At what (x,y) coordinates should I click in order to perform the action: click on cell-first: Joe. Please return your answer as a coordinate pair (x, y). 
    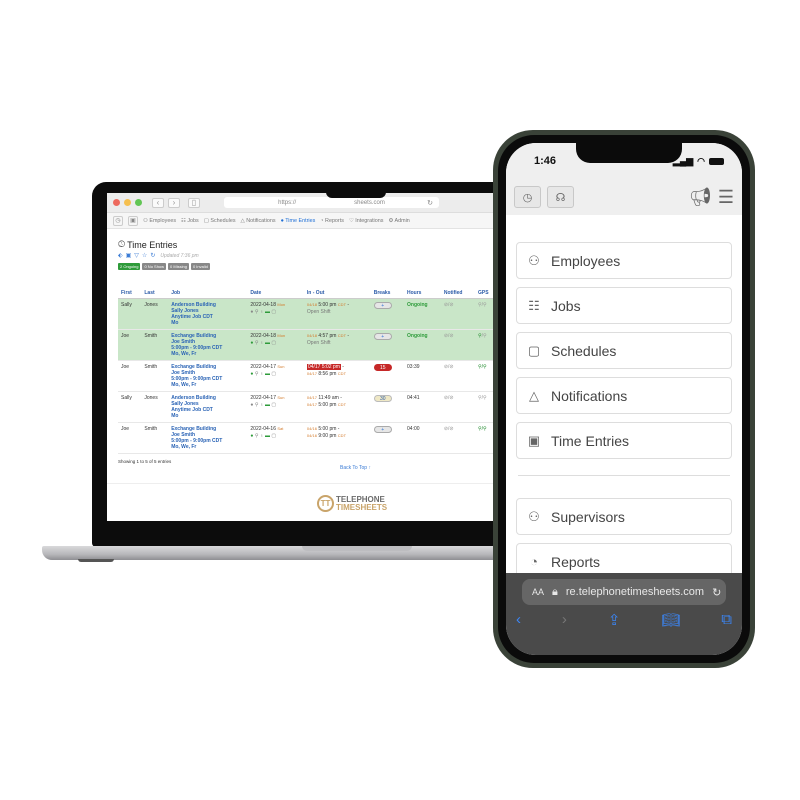
    Looking at the image, I should click on (130, 438).